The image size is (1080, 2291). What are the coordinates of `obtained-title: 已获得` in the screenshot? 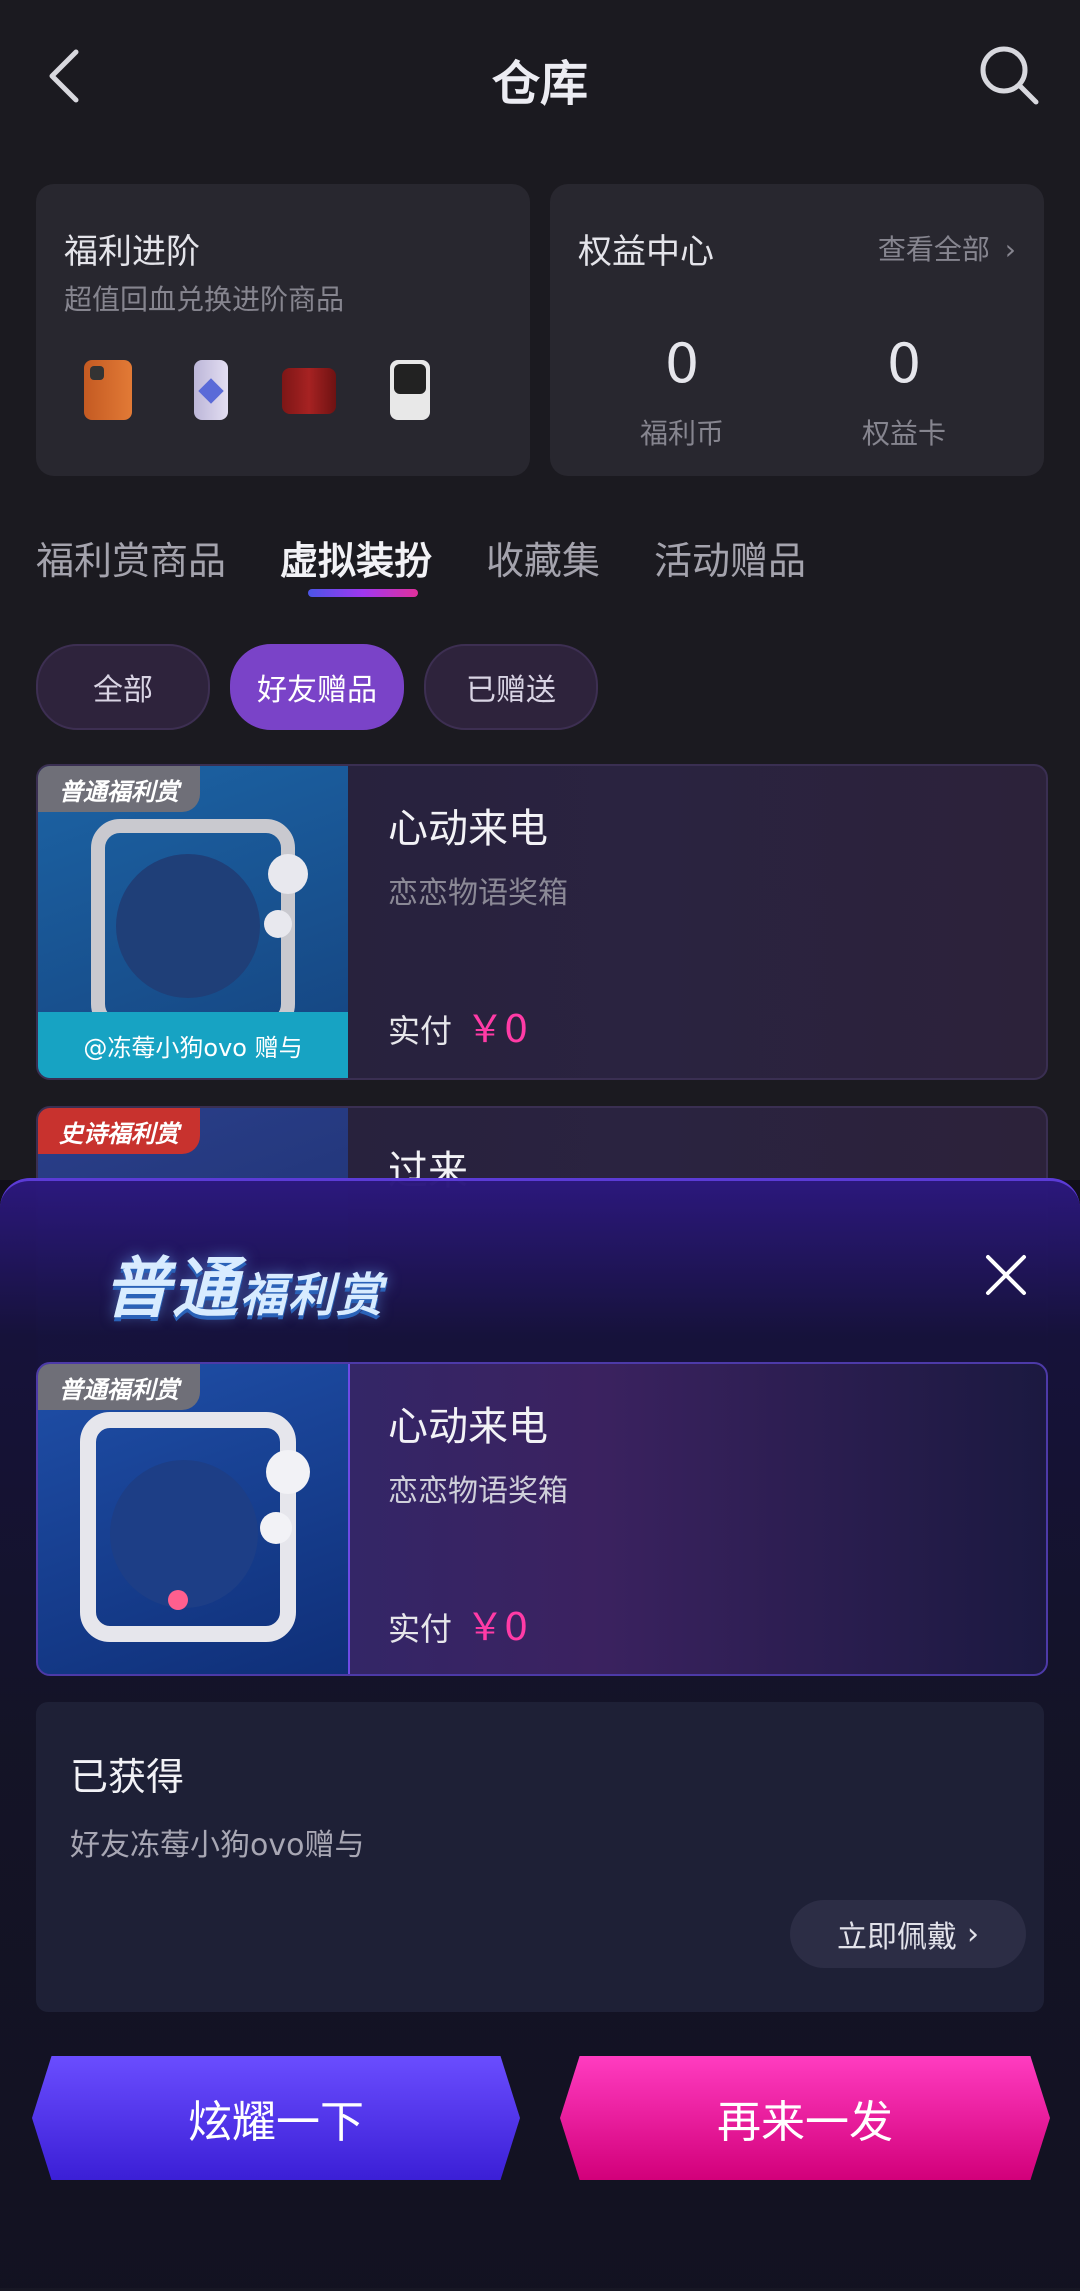 It's located at (127, 1777).